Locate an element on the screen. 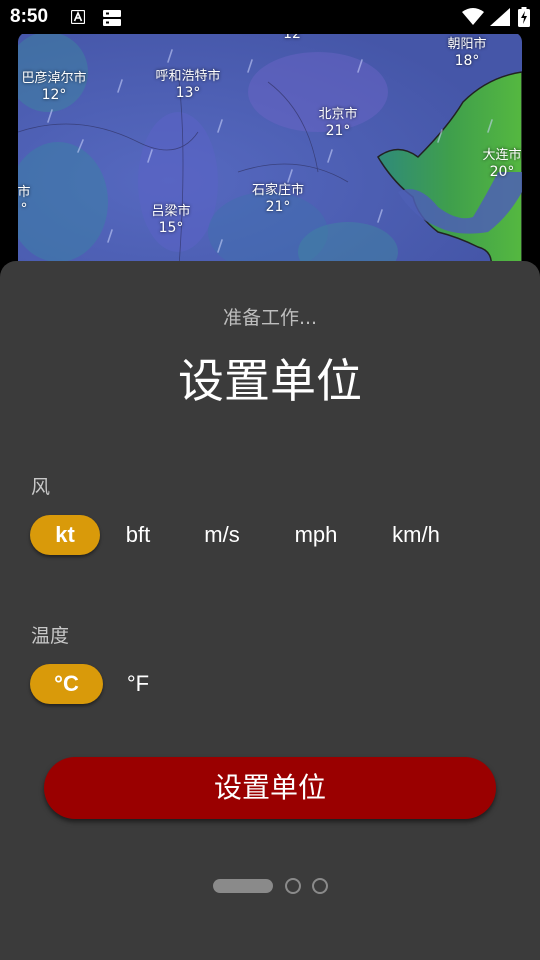 This screenshot has width=540, height=960. page-title: 设置单位 is located at coordinates (270, 381).